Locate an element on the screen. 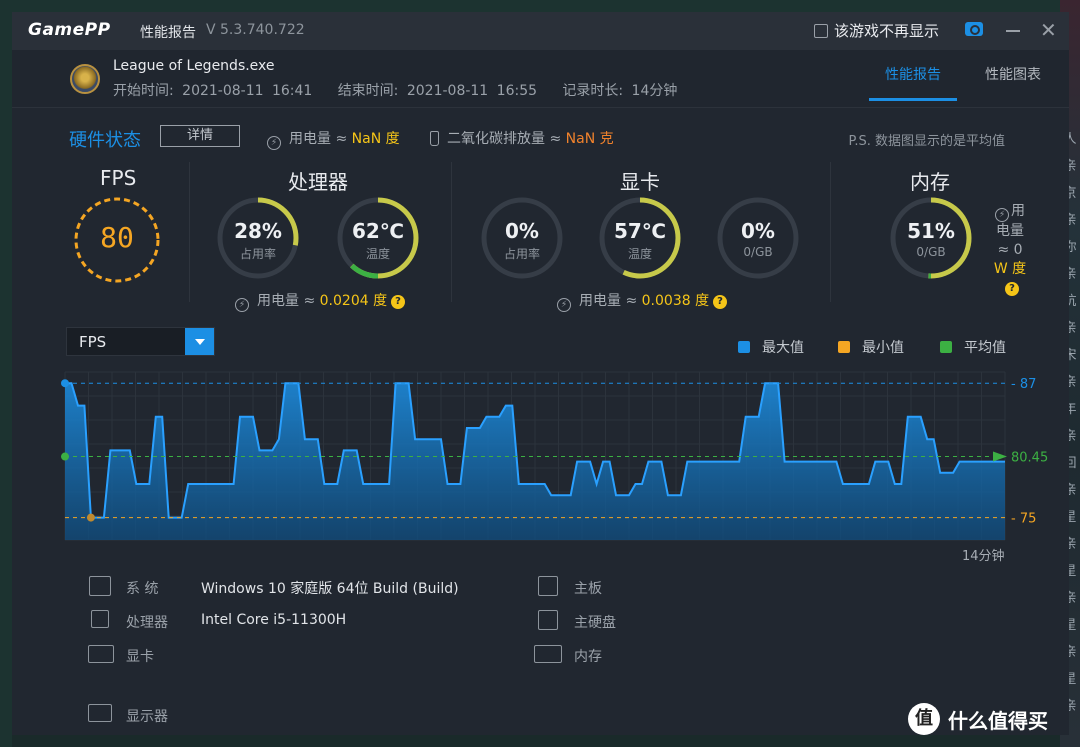  watermark-logo-icon: 值 is located at coordinates (924, 719).